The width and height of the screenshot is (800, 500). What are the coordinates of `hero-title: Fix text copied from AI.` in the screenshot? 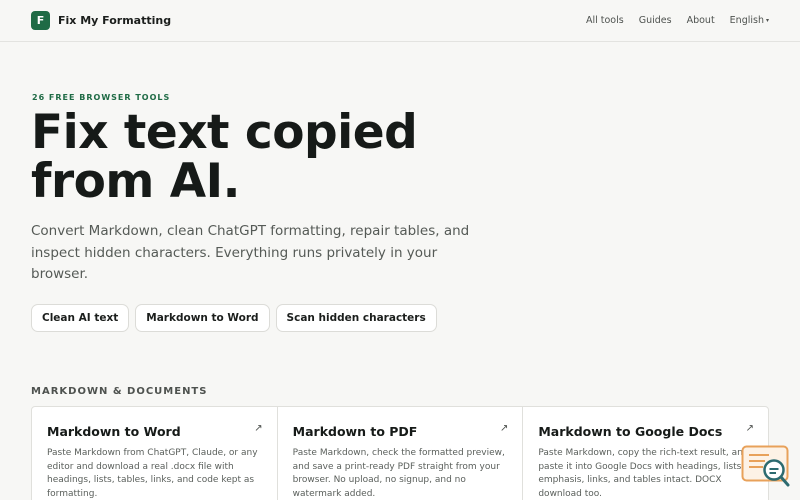 It's located at (224, 157).